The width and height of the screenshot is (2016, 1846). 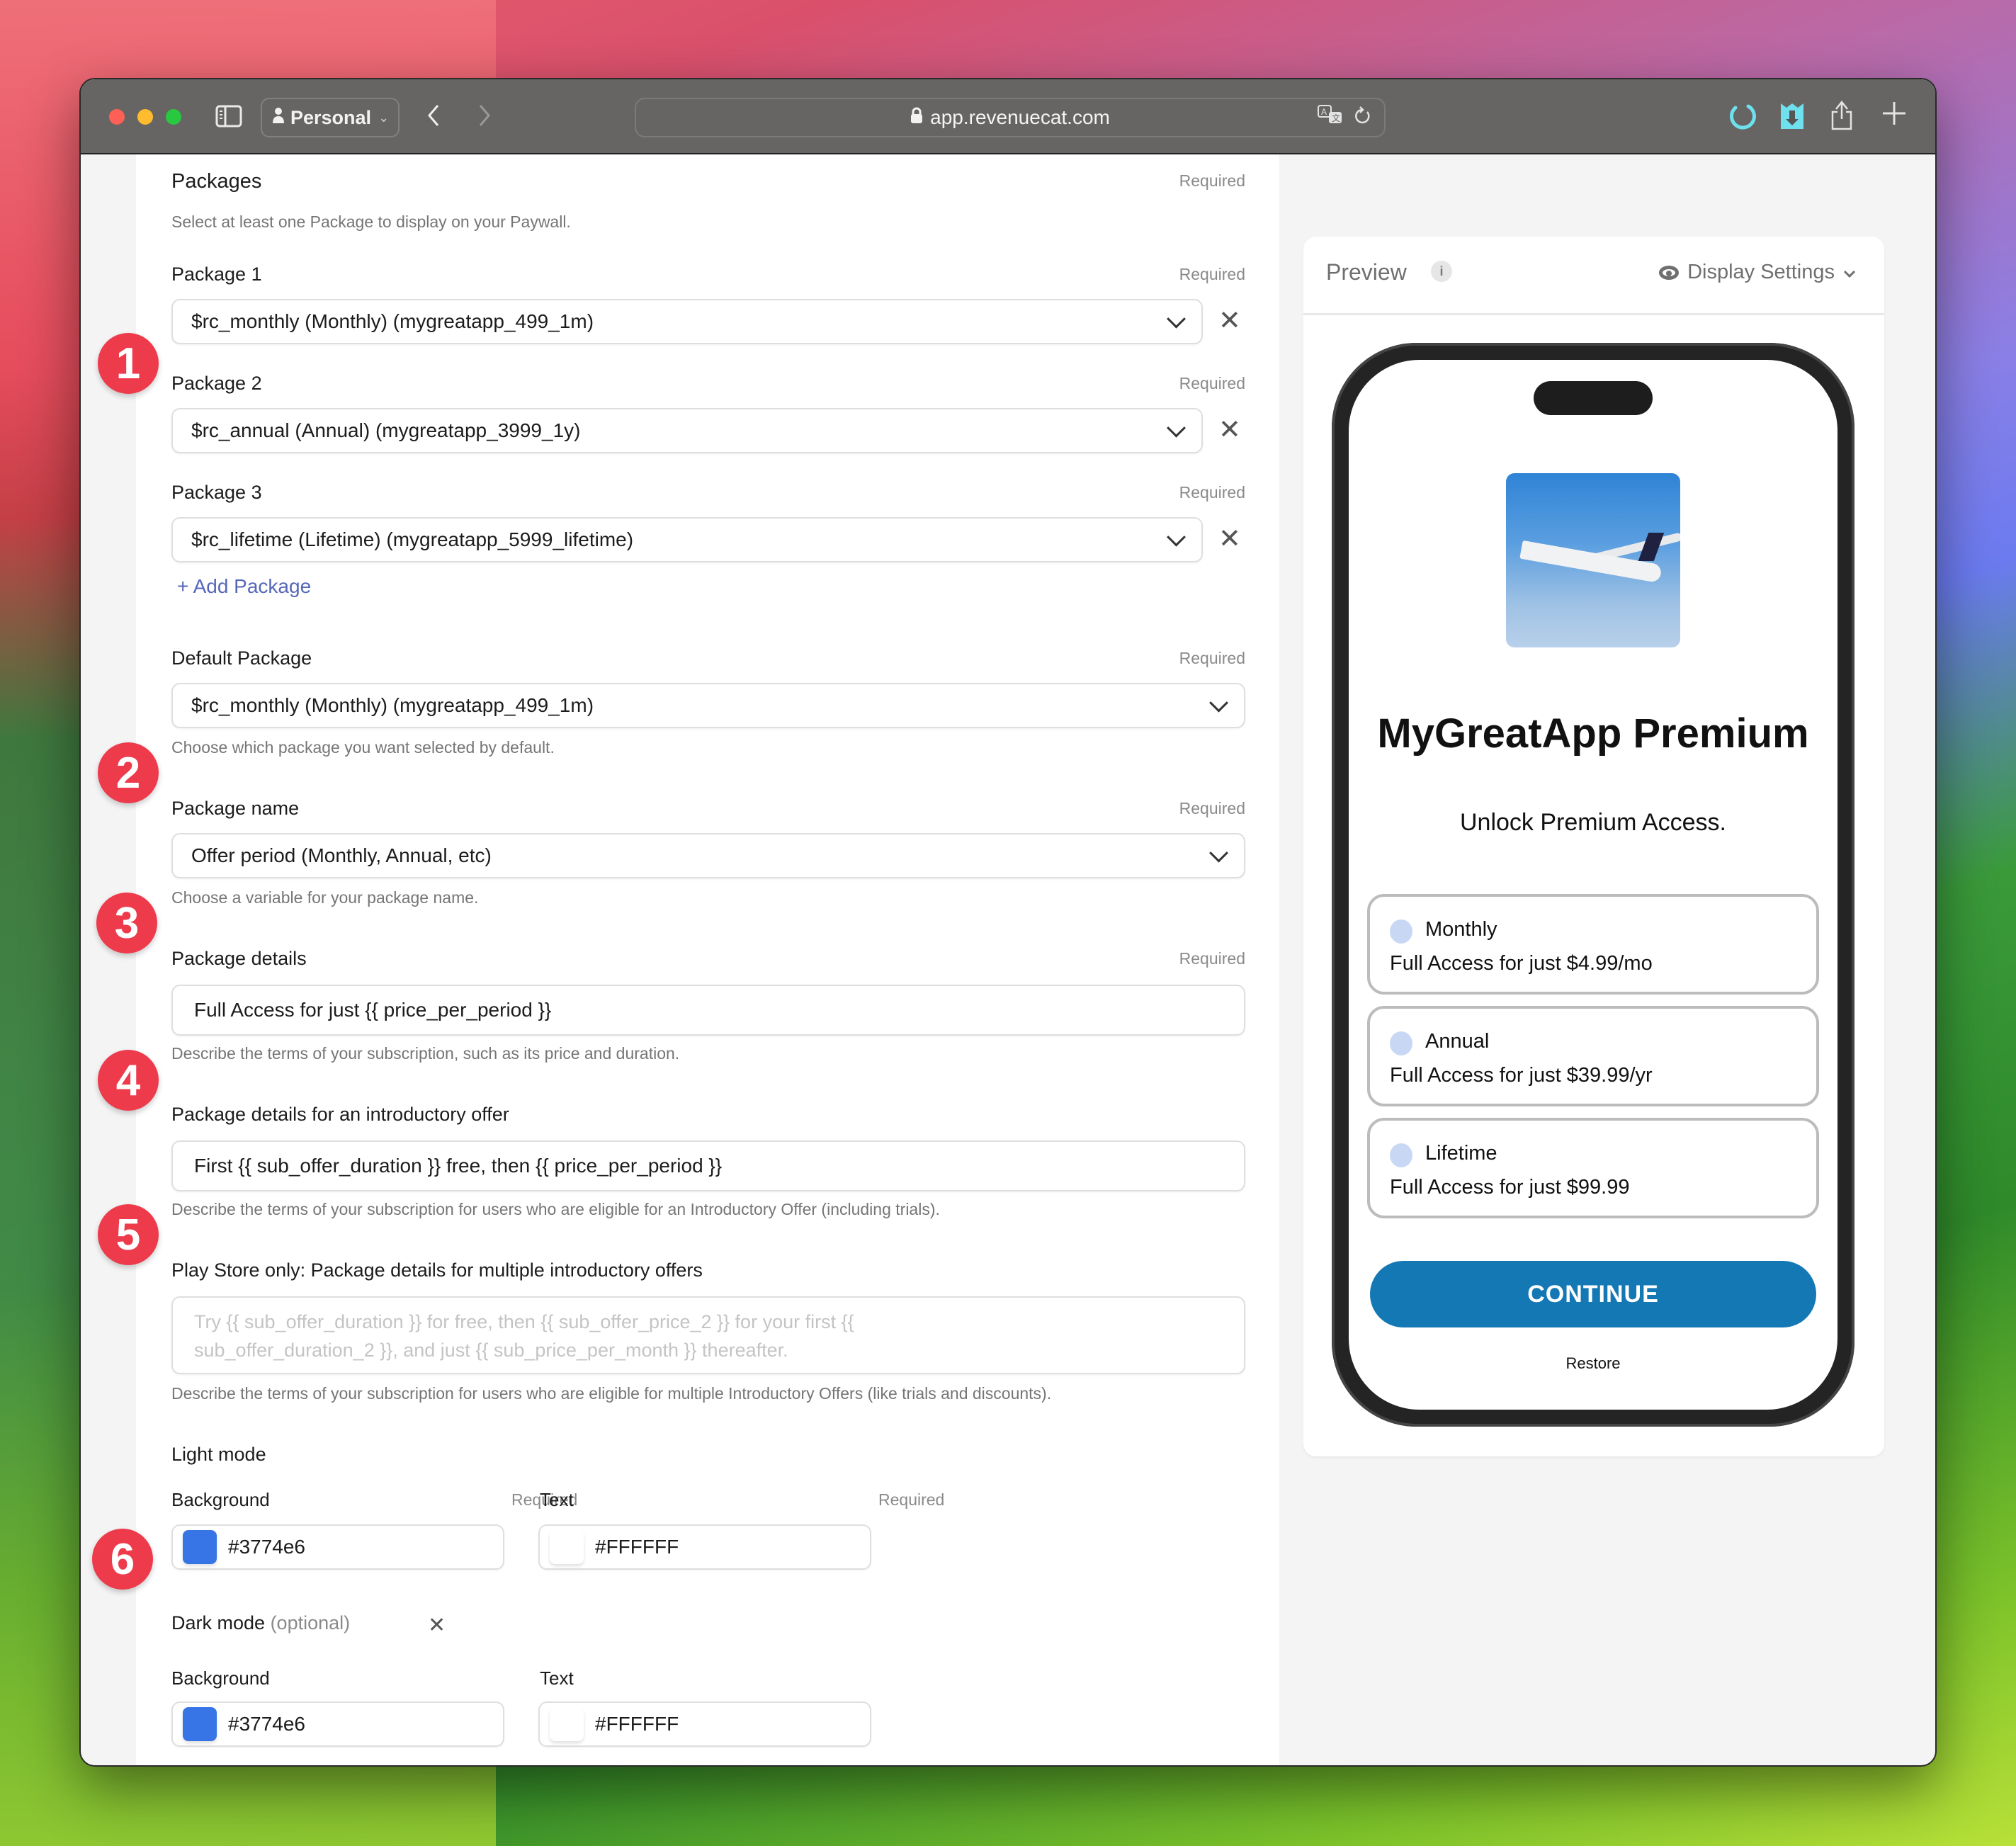 What do you see at coordinates (338, 1547) in the screenshot?
I see `light-background-color-input: #3774e6` at bounding box center [338, 1547].